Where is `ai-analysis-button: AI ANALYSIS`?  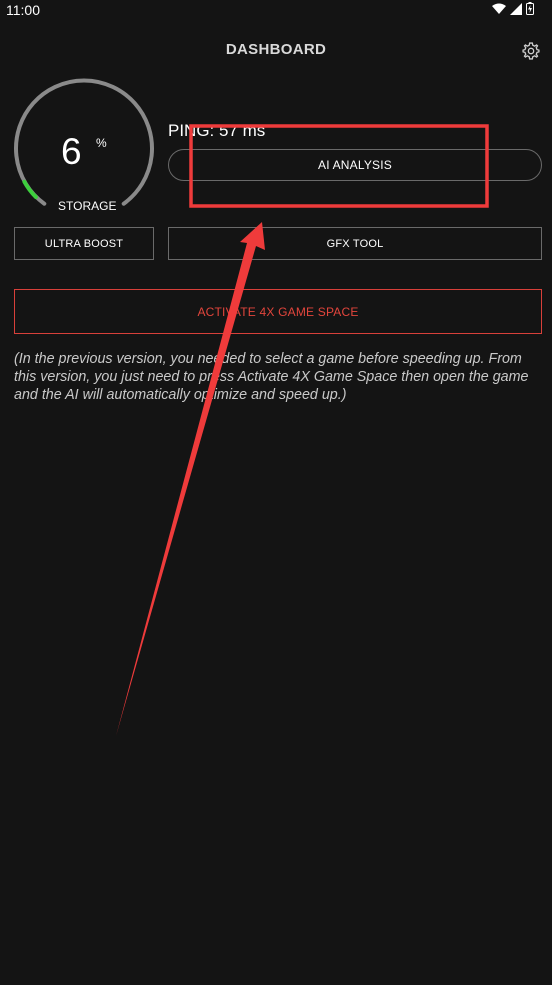 ai-analysis-button: AI ANALYSIS is located at coordinates (355, 165).